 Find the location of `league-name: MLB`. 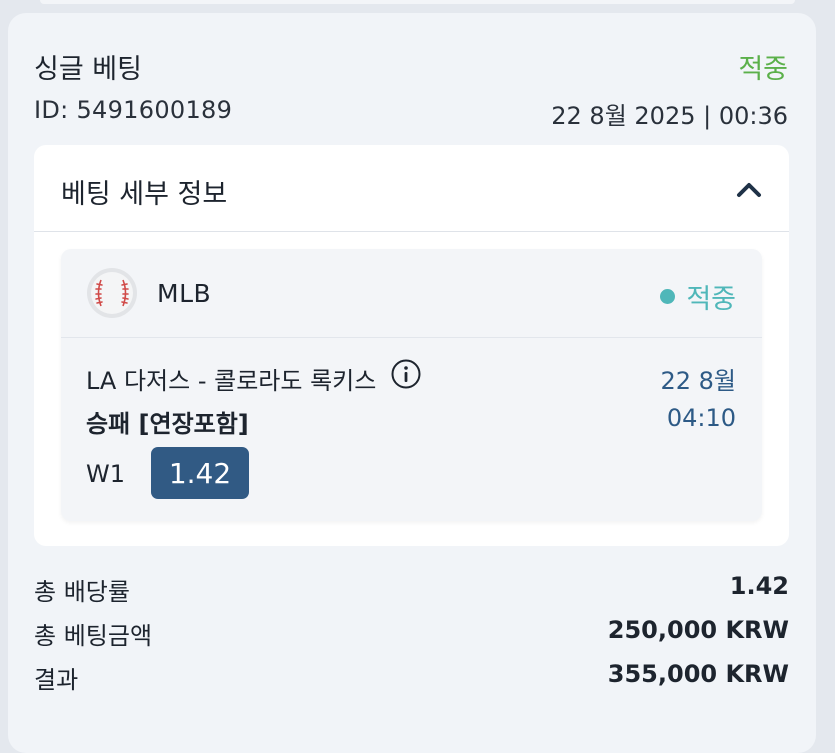

league-name: MLB is located at coordinates (184, 293).